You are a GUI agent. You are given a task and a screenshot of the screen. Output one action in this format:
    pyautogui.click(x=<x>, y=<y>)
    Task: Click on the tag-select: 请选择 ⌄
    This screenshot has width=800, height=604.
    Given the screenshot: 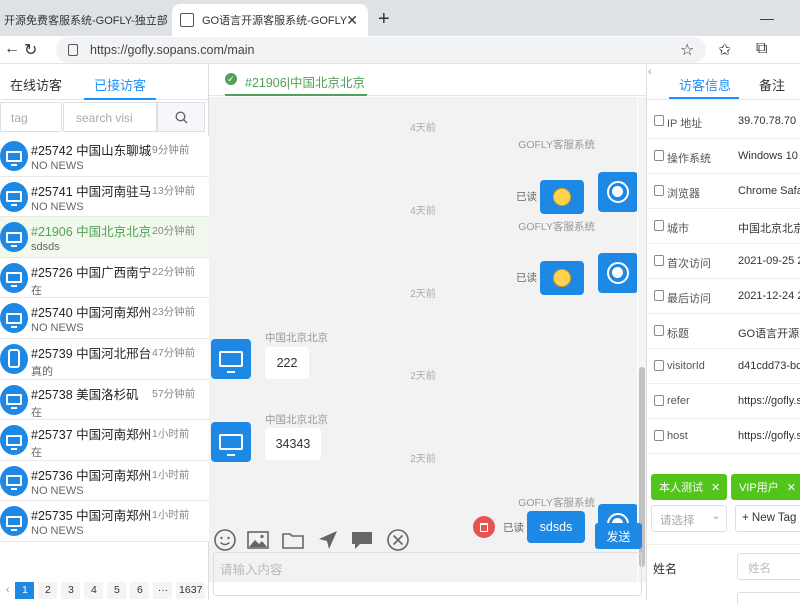 What is the action you would take?
    pyautogui.click(x=689, y=518)
    